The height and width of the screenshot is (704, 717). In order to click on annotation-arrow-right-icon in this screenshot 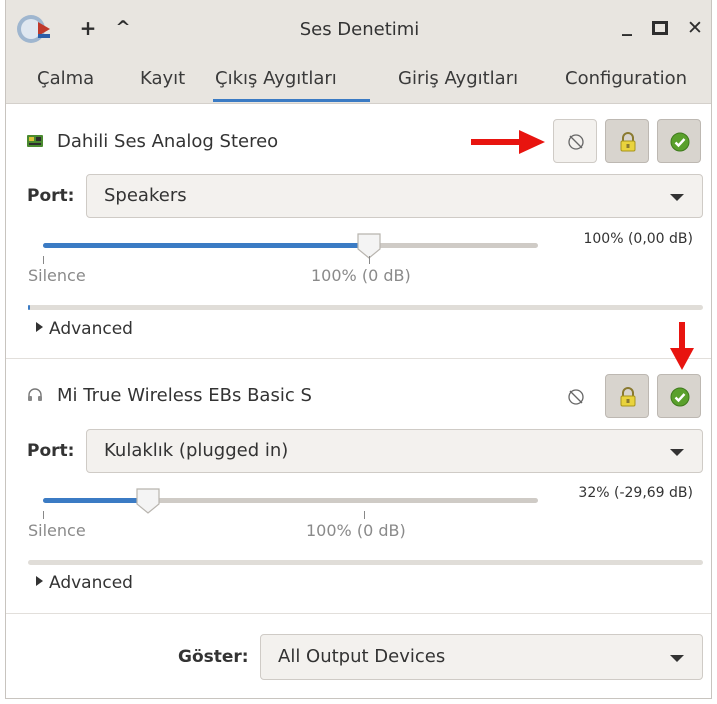, I will do `click(508, 142)`.